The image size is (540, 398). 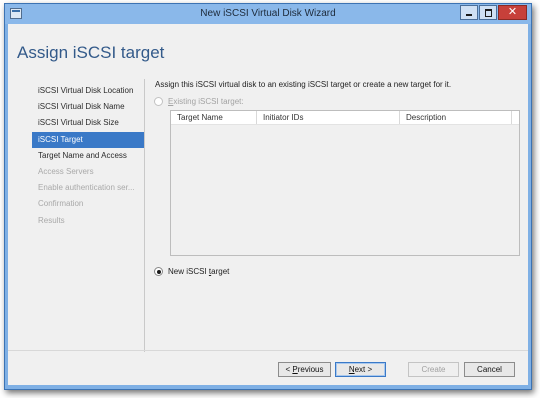 What do you see at coordinates (360, 369) in the screenshot?
I see `next-button: Next >` at bounding box center [360, 369].